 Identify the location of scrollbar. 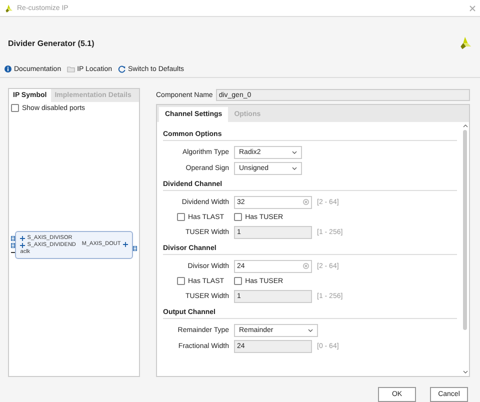
(465, 249).